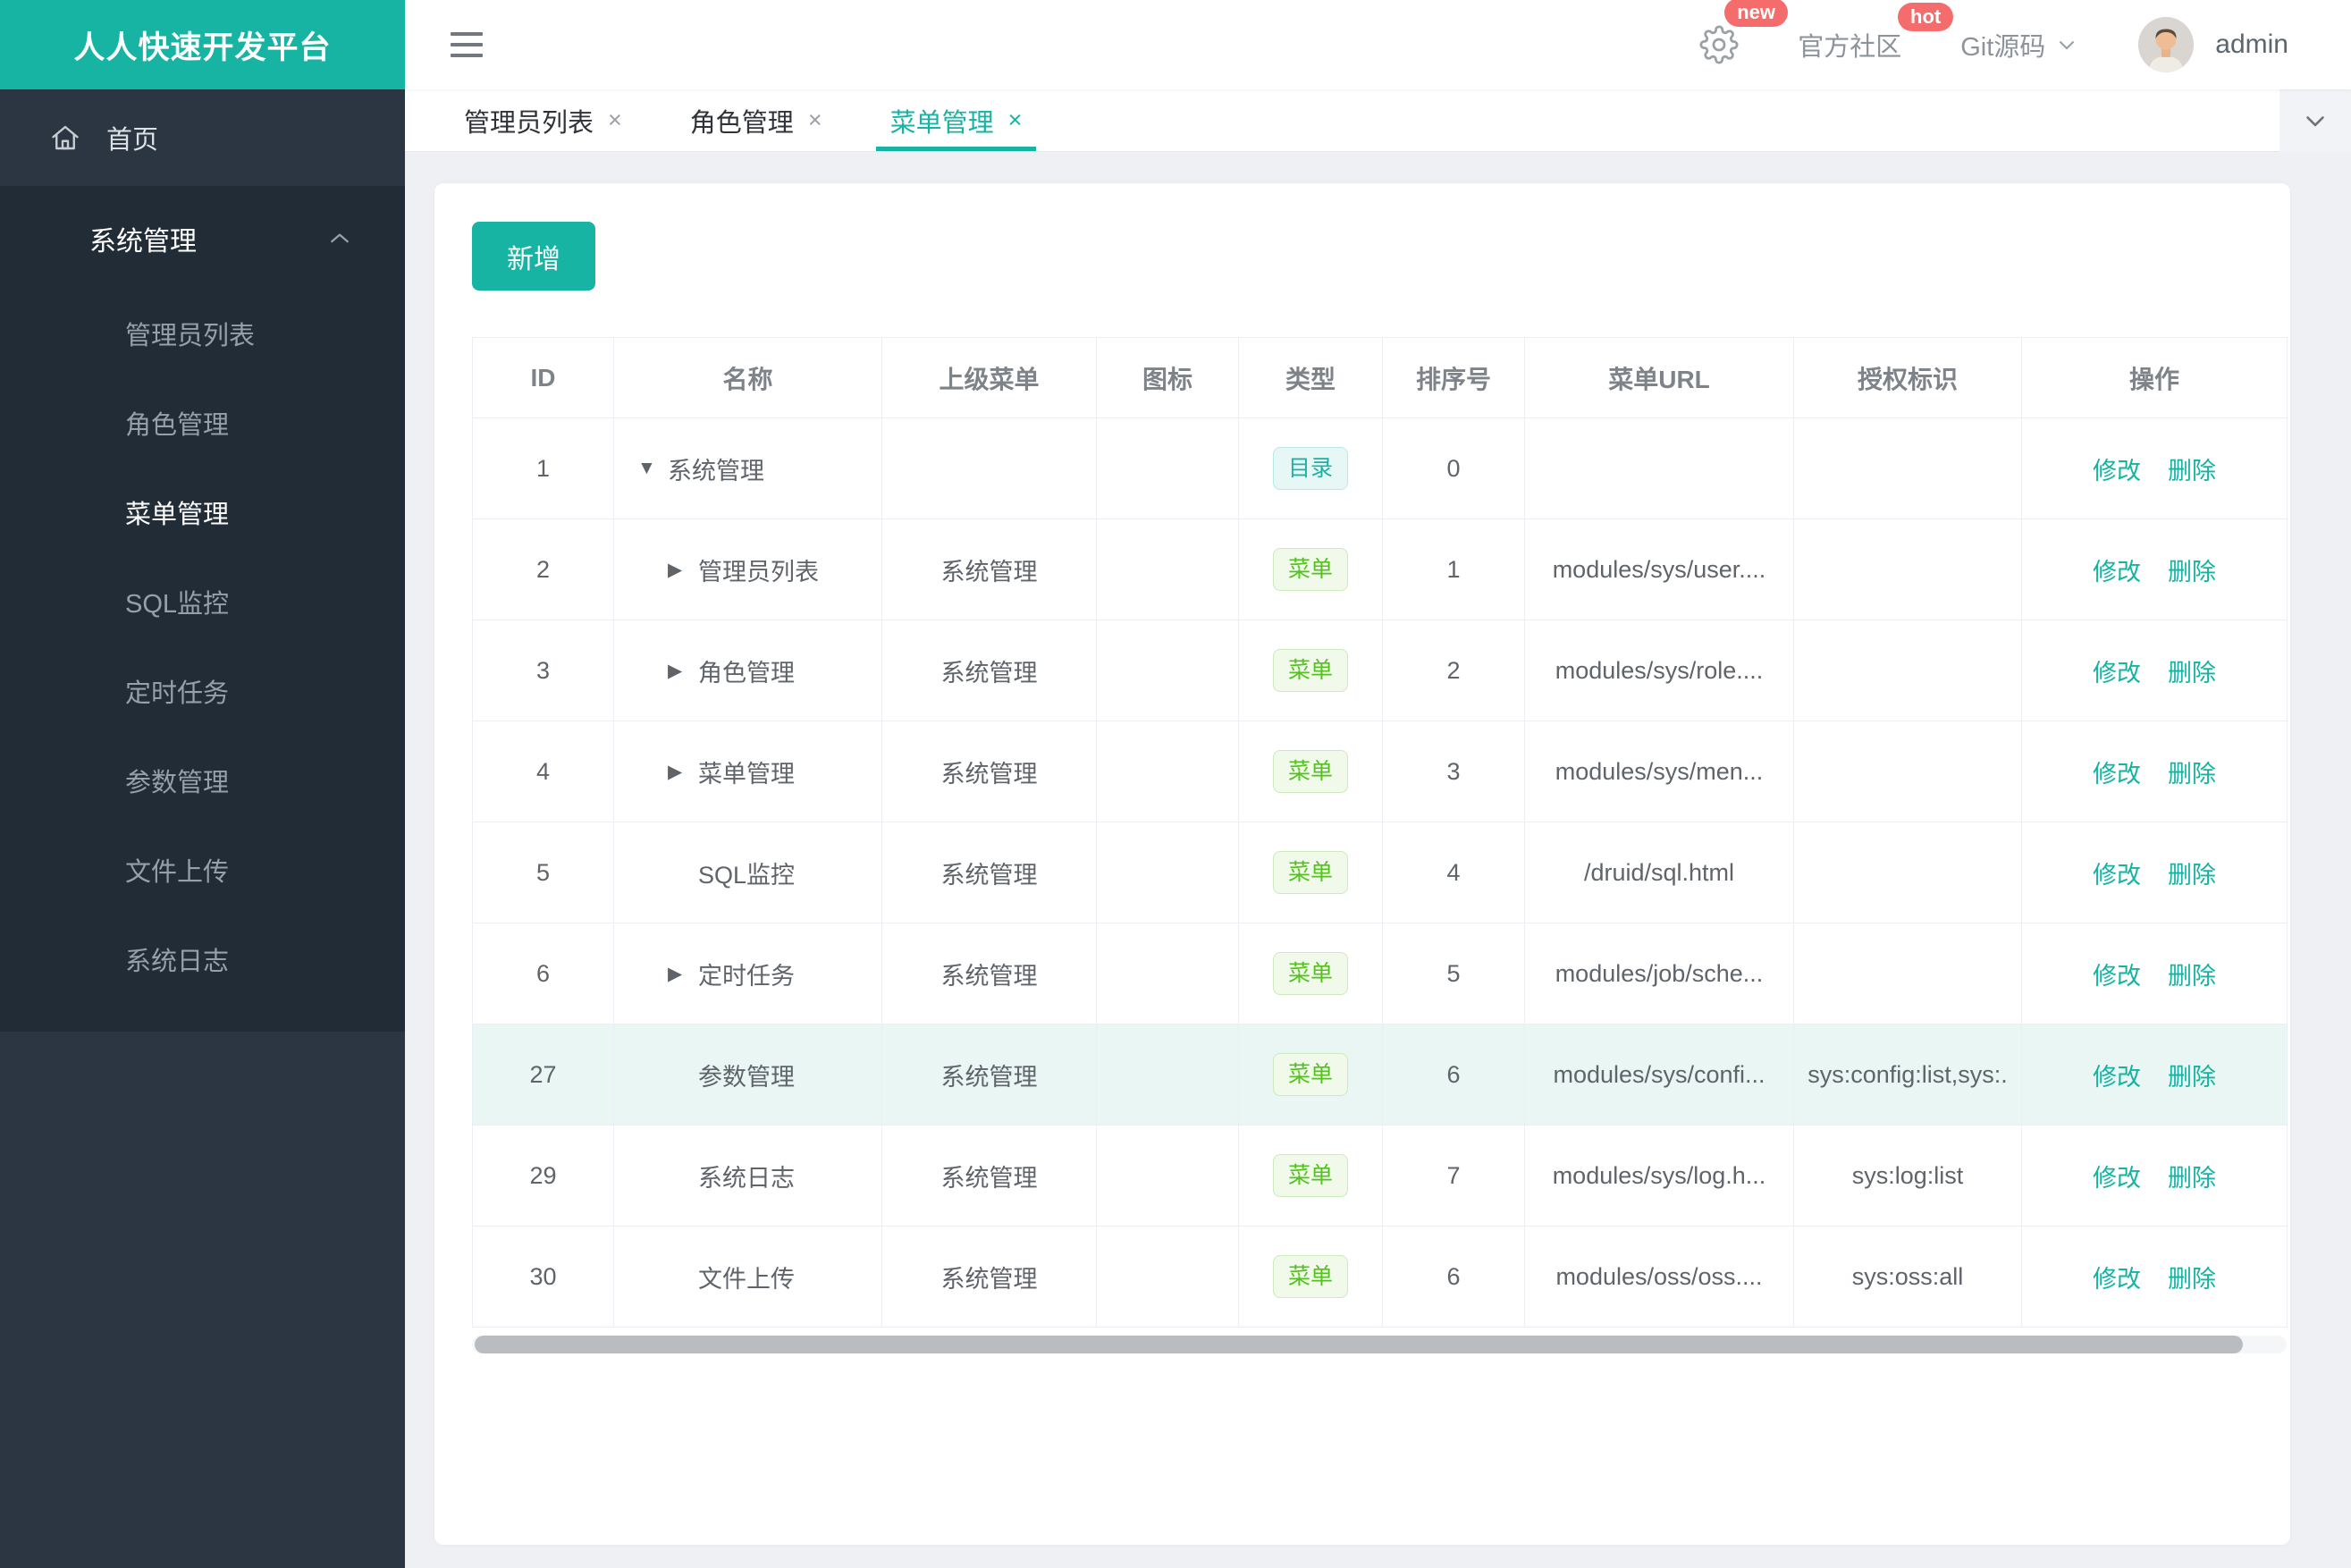  I want to click on sidebar-item-system-log: 系统日志, so click(202, 962).